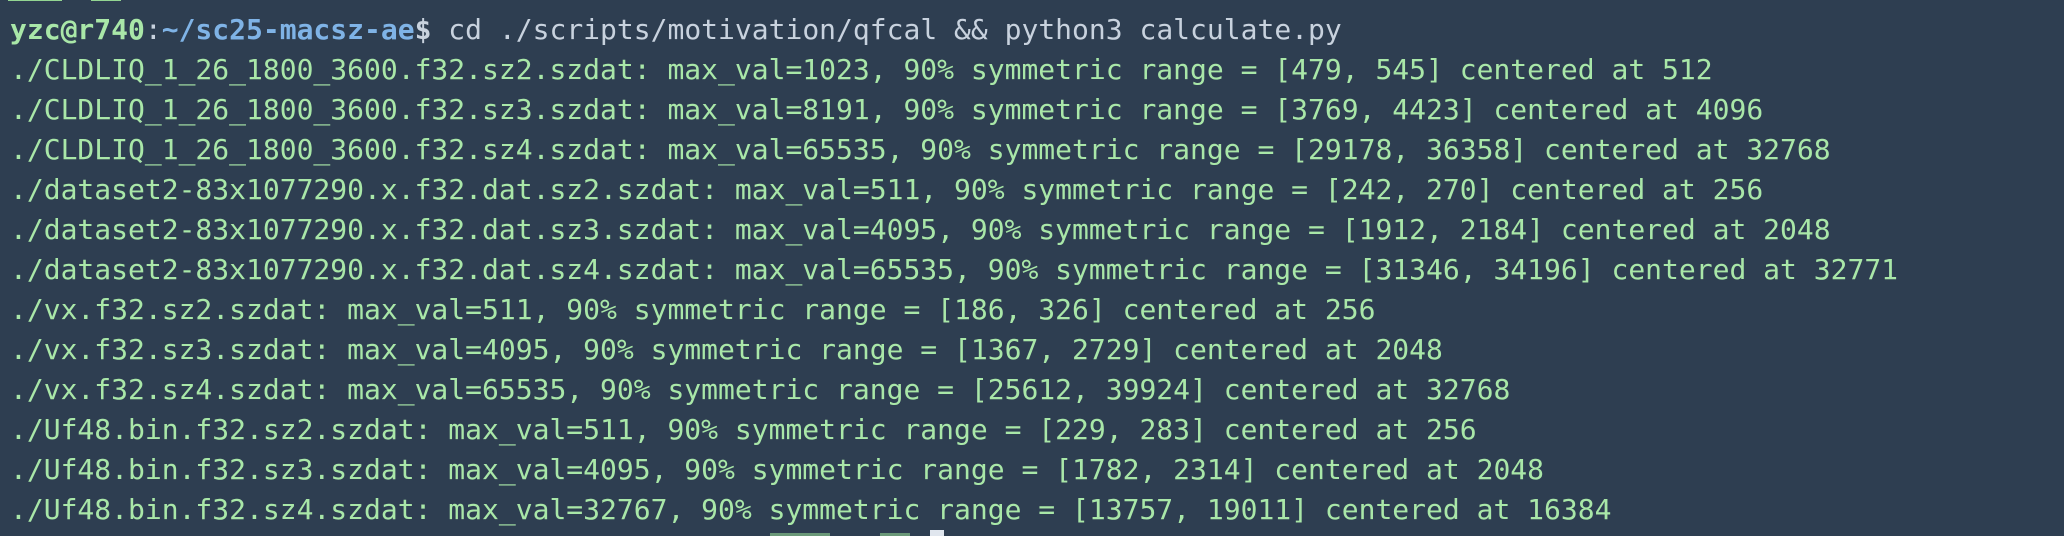  I want to click on terminal-cursor, so click(937, 533).